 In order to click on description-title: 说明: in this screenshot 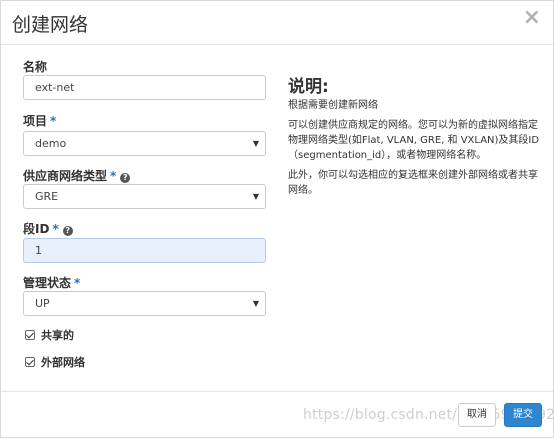, I will do `click(308, 87)`.